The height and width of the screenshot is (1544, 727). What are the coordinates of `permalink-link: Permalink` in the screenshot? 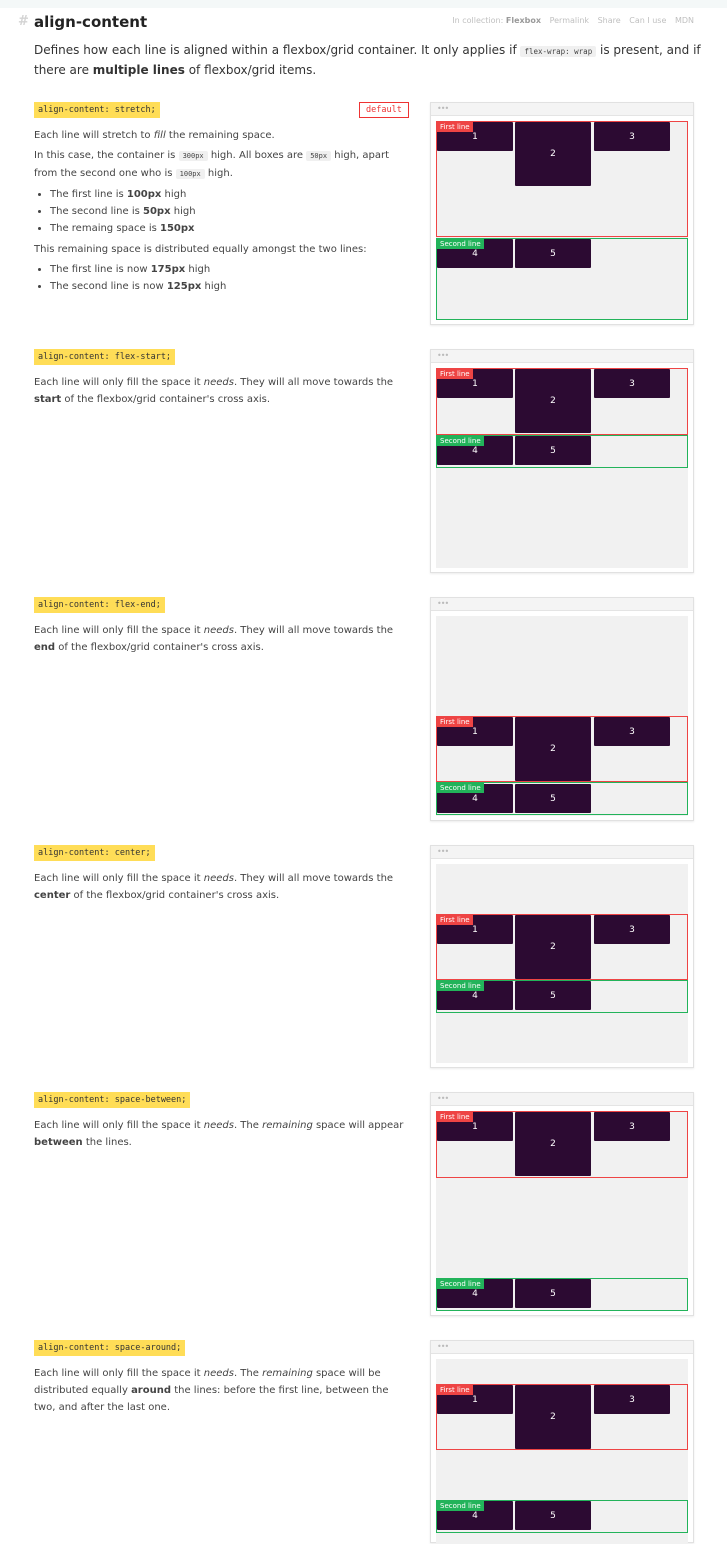 It's located at (569, 20).